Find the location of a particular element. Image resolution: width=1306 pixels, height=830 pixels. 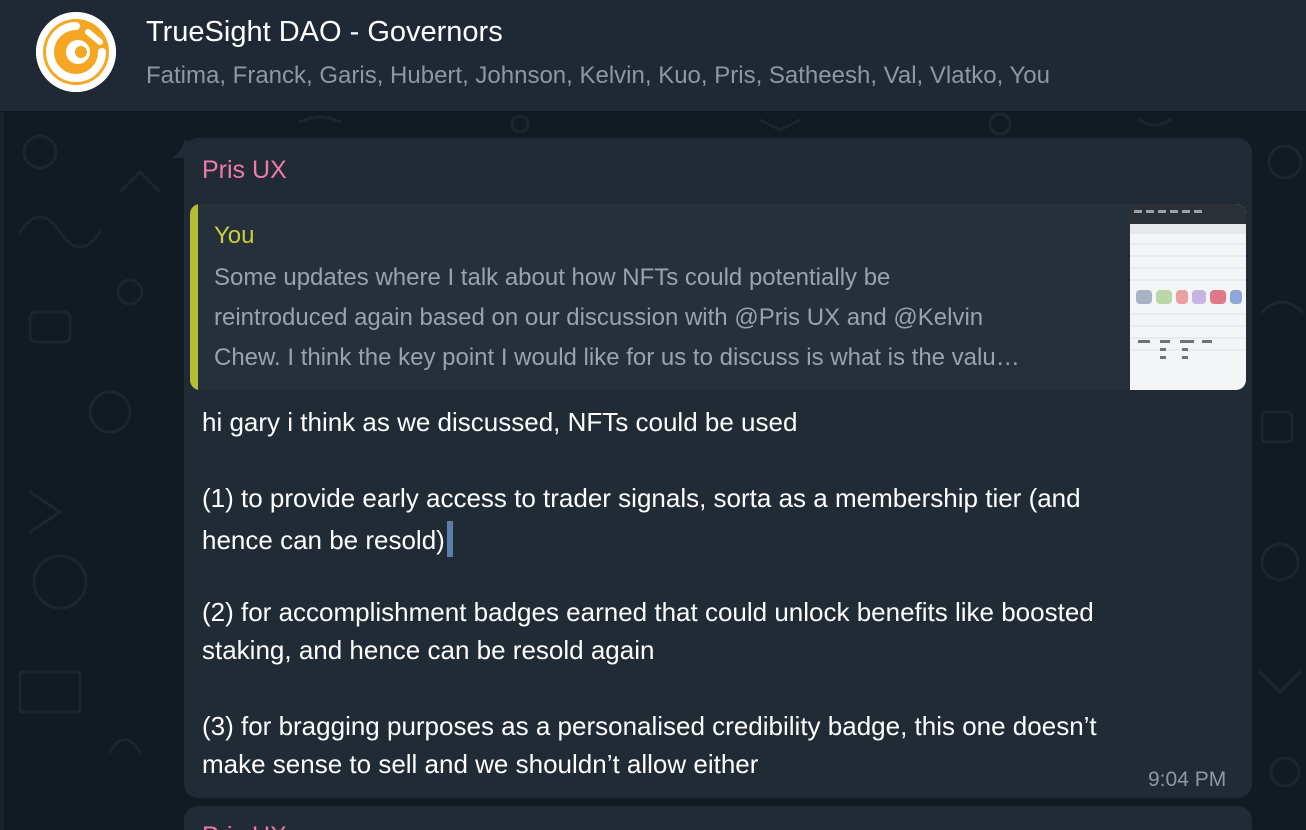

message-text-line: staking, and hence can be resold again is located at coordinates (428, 650).